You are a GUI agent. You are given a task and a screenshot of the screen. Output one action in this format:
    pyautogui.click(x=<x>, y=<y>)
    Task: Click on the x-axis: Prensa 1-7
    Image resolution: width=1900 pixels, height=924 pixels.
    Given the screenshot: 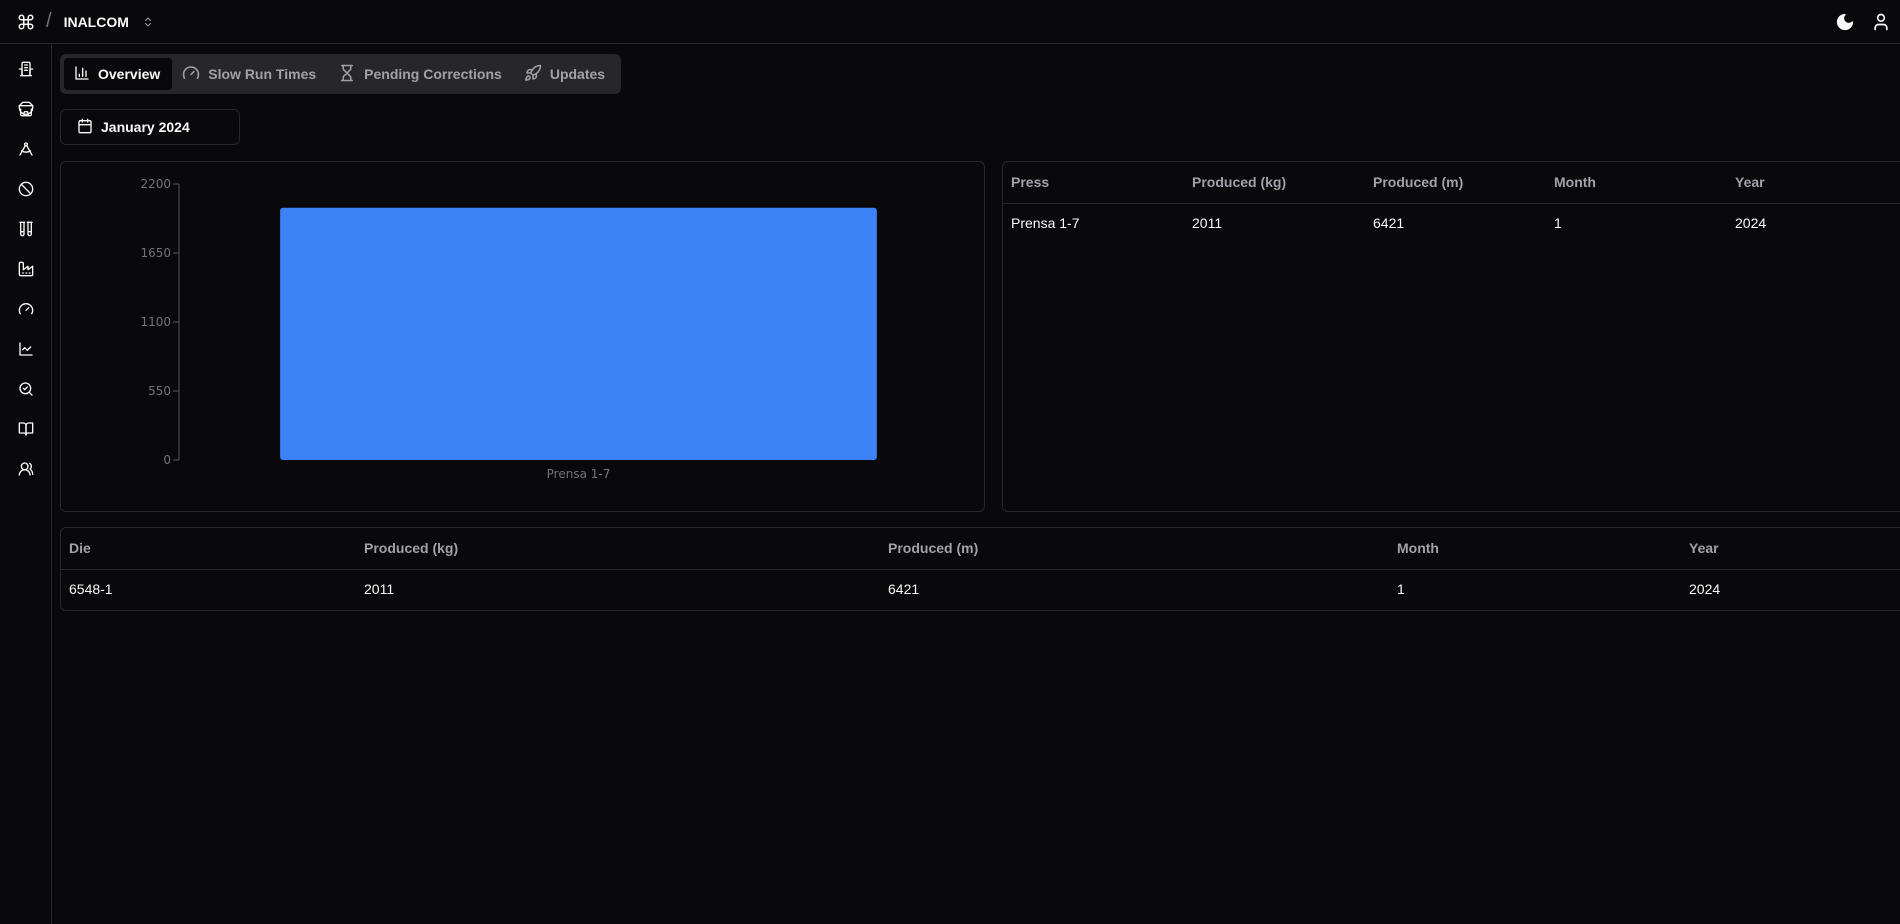 What is the action you would take?
    pyautogui.click(x=579, y=474)
    